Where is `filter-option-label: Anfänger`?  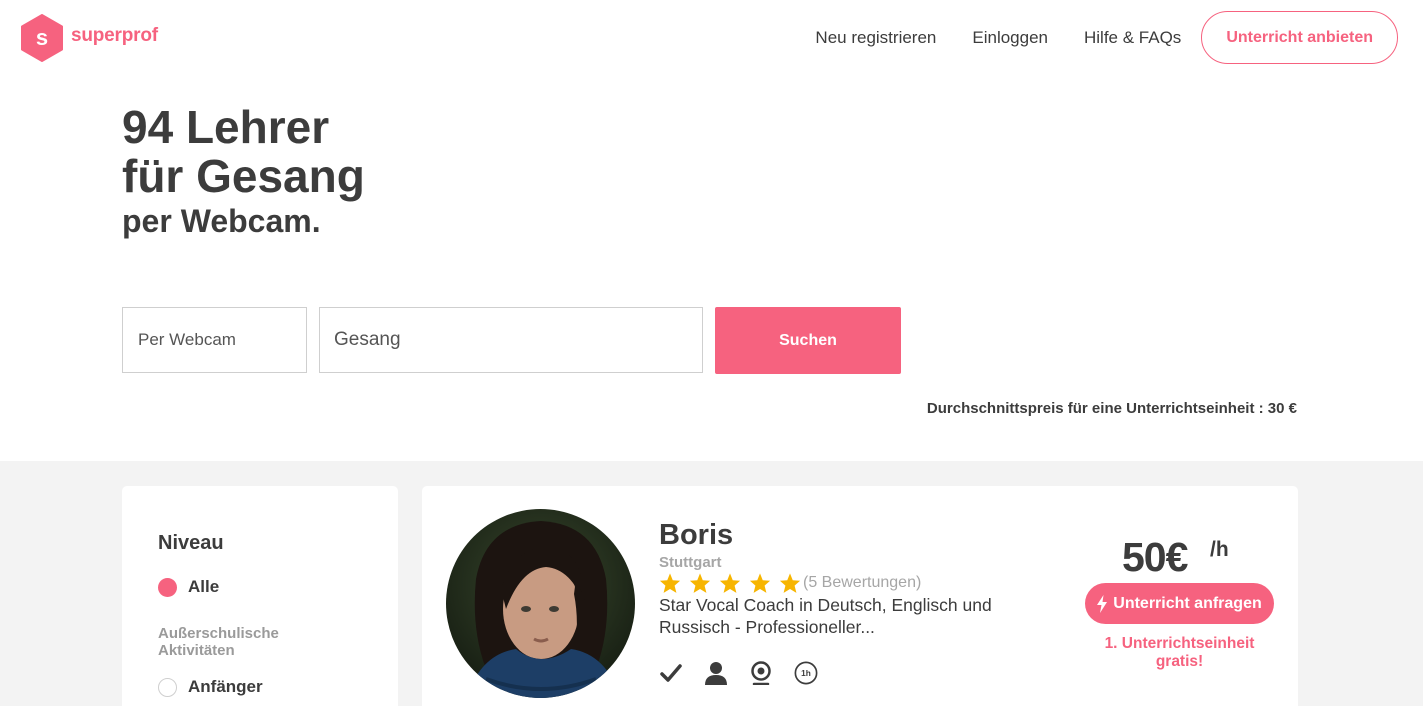 filter-option-label: Anfänger is located at coordinates (225, 686).